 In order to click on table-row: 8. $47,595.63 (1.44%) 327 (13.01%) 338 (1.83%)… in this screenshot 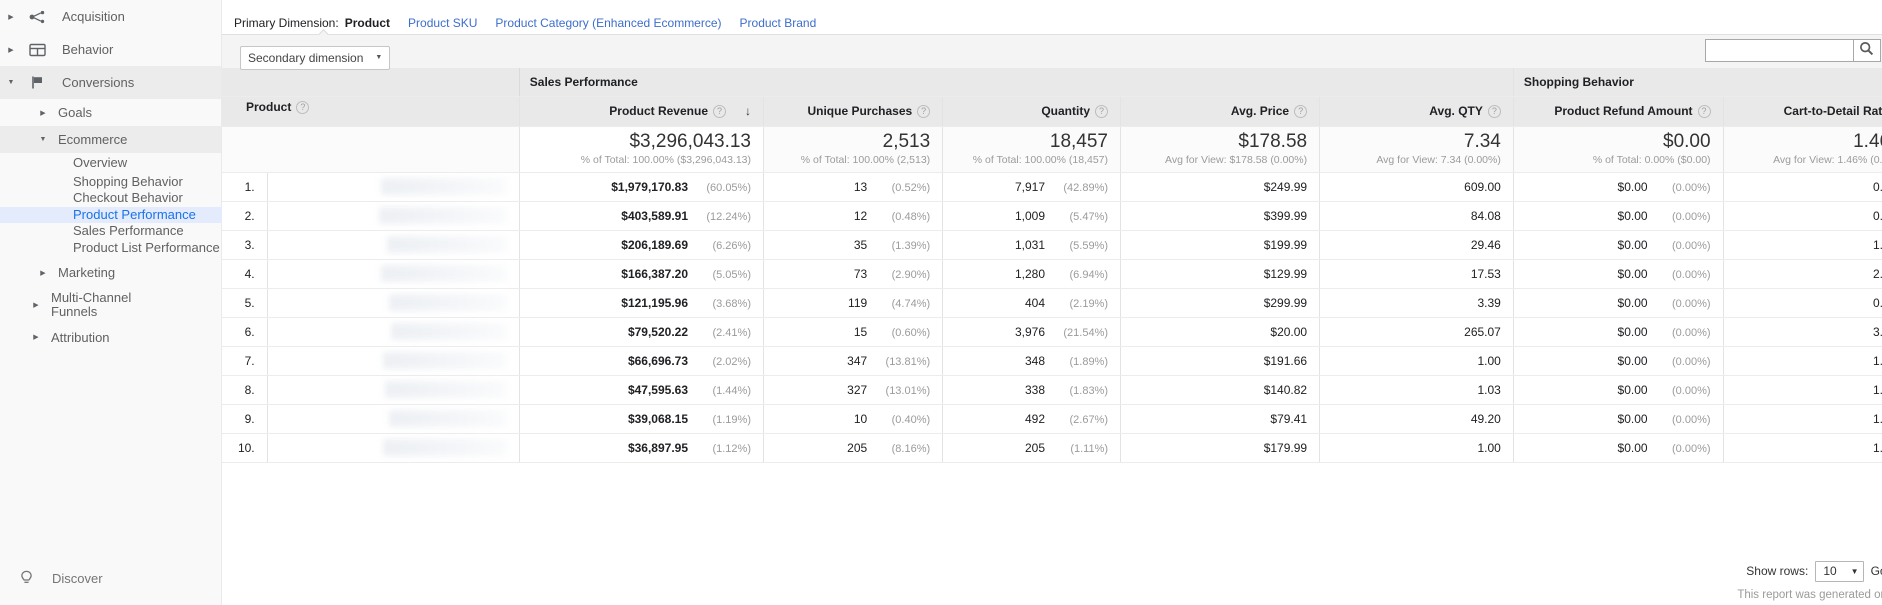, I will do `click(1052, 390)`.